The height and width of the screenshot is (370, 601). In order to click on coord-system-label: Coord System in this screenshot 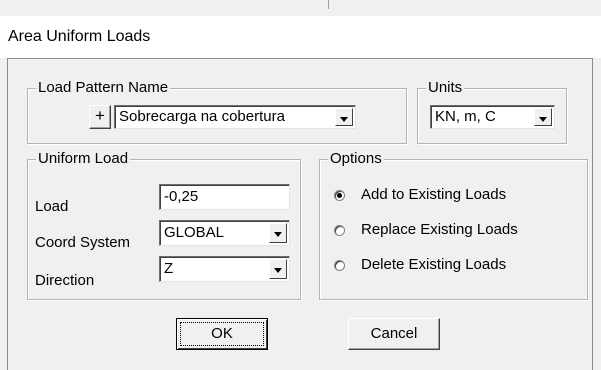, I will do `click(83, 242)`.